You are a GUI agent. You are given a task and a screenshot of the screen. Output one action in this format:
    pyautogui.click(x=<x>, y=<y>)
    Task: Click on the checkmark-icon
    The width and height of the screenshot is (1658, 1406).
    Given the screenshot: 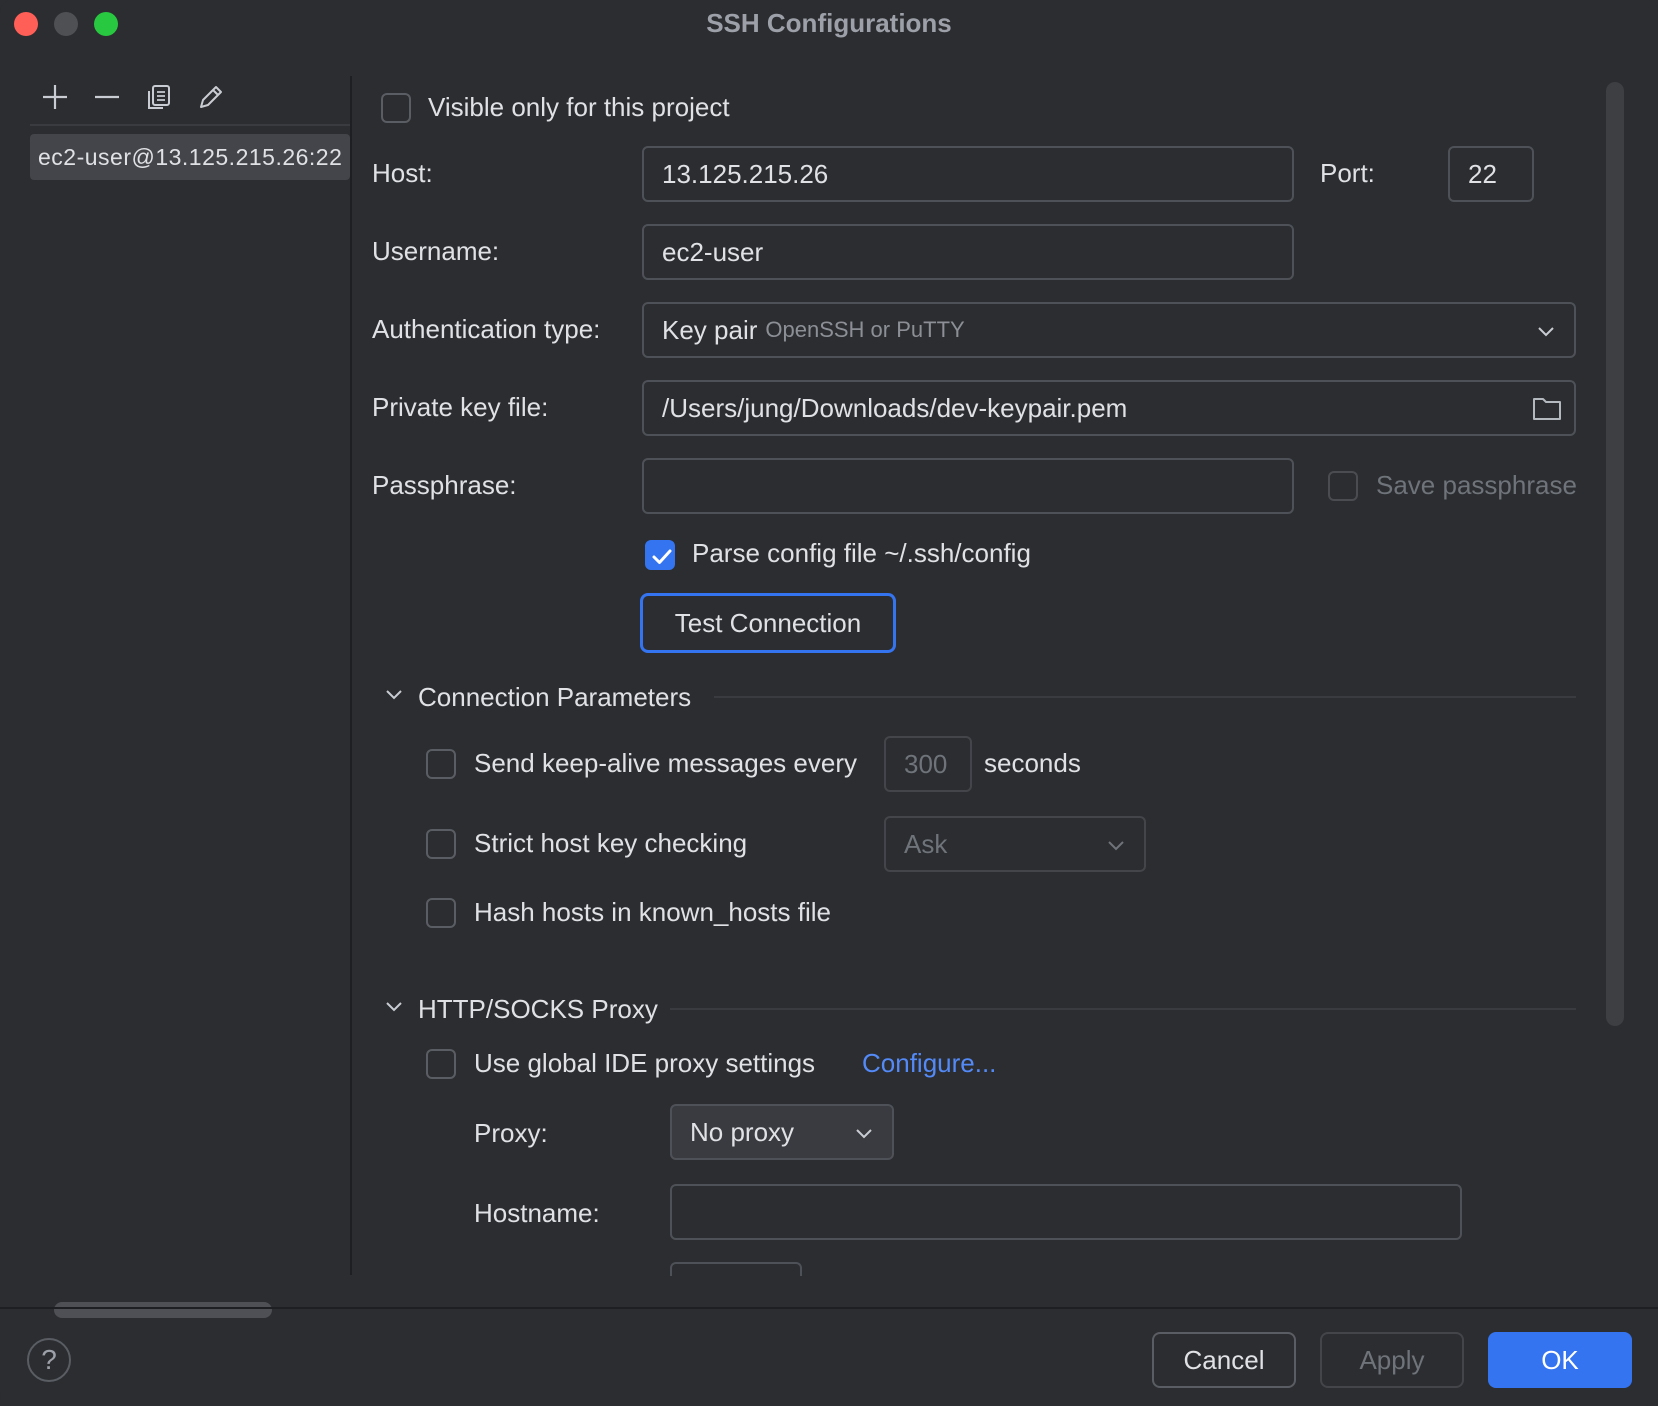 What is the action you would take?
    pyautogui.click(x=662, y=556)
    